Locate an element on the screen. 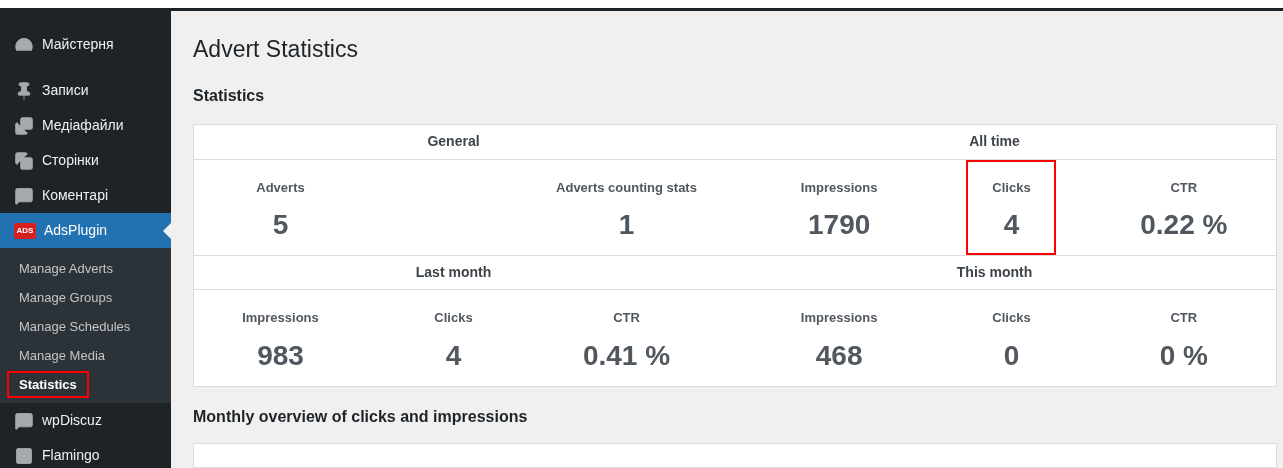 This screenshot has width=1283, height=468. sidebar-item: Flamingo is located at coordinates (85, 453).